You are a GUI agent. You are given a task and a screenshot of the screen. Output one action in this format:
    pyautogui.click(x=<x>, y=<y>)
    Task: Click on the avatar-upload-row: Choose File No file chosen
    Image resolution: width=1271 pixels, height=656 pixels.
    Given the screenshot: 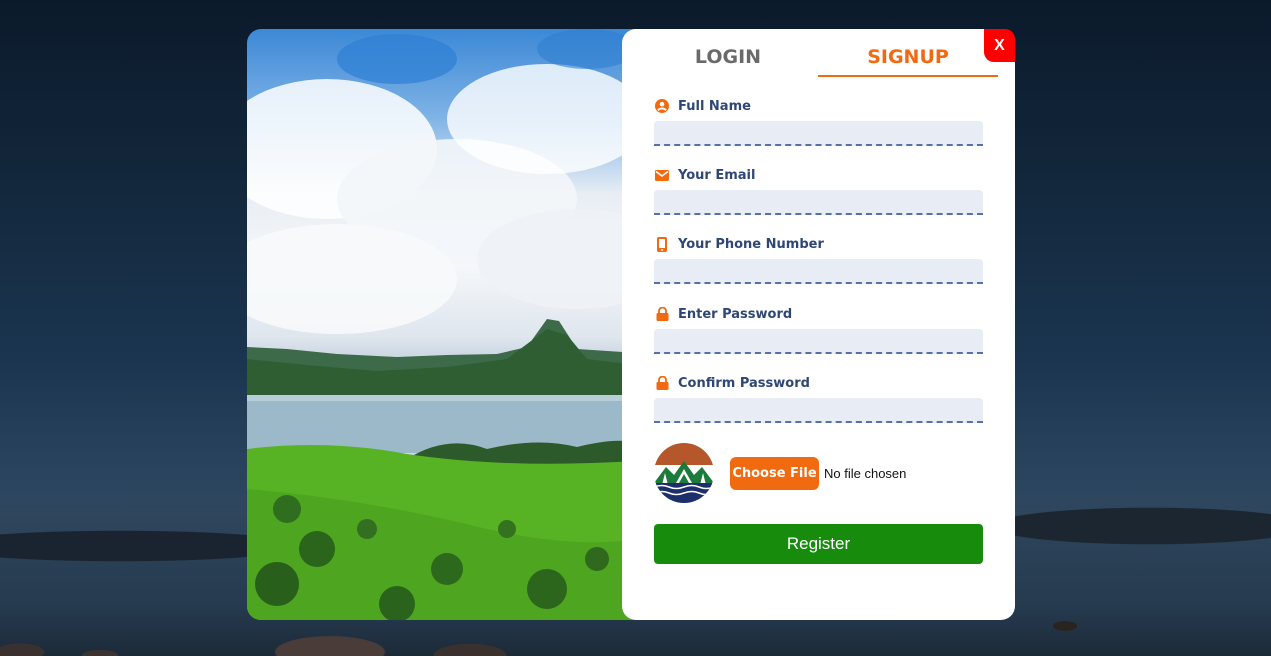 What is the action you would take?
    pyautogui.click(x=780, y=473)
    